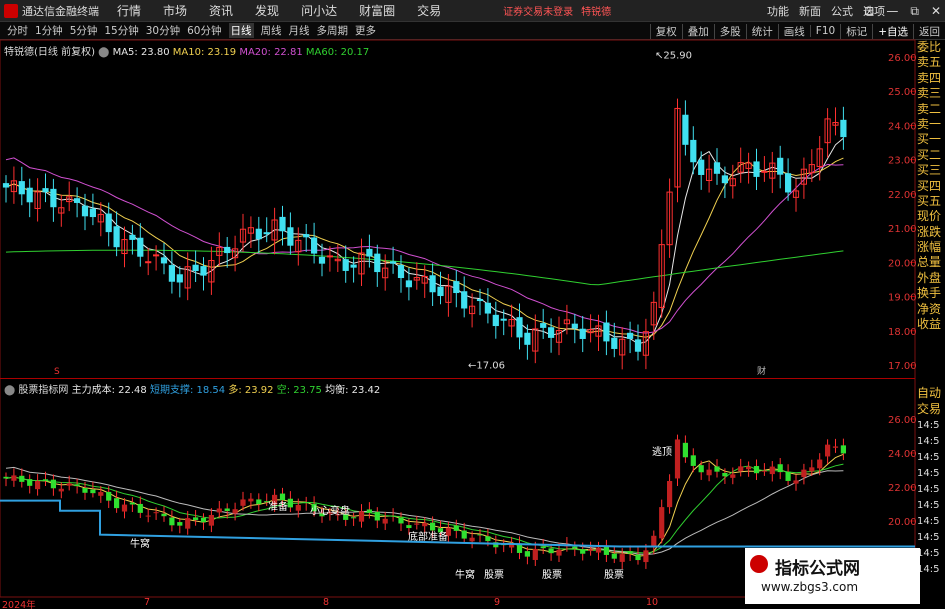 The height and width of the screenshot is (609, 945). What do you see at coordinates (929, 308) in the screenshot?
I see `quote-label: 净资` at bounding box center [929, 308].